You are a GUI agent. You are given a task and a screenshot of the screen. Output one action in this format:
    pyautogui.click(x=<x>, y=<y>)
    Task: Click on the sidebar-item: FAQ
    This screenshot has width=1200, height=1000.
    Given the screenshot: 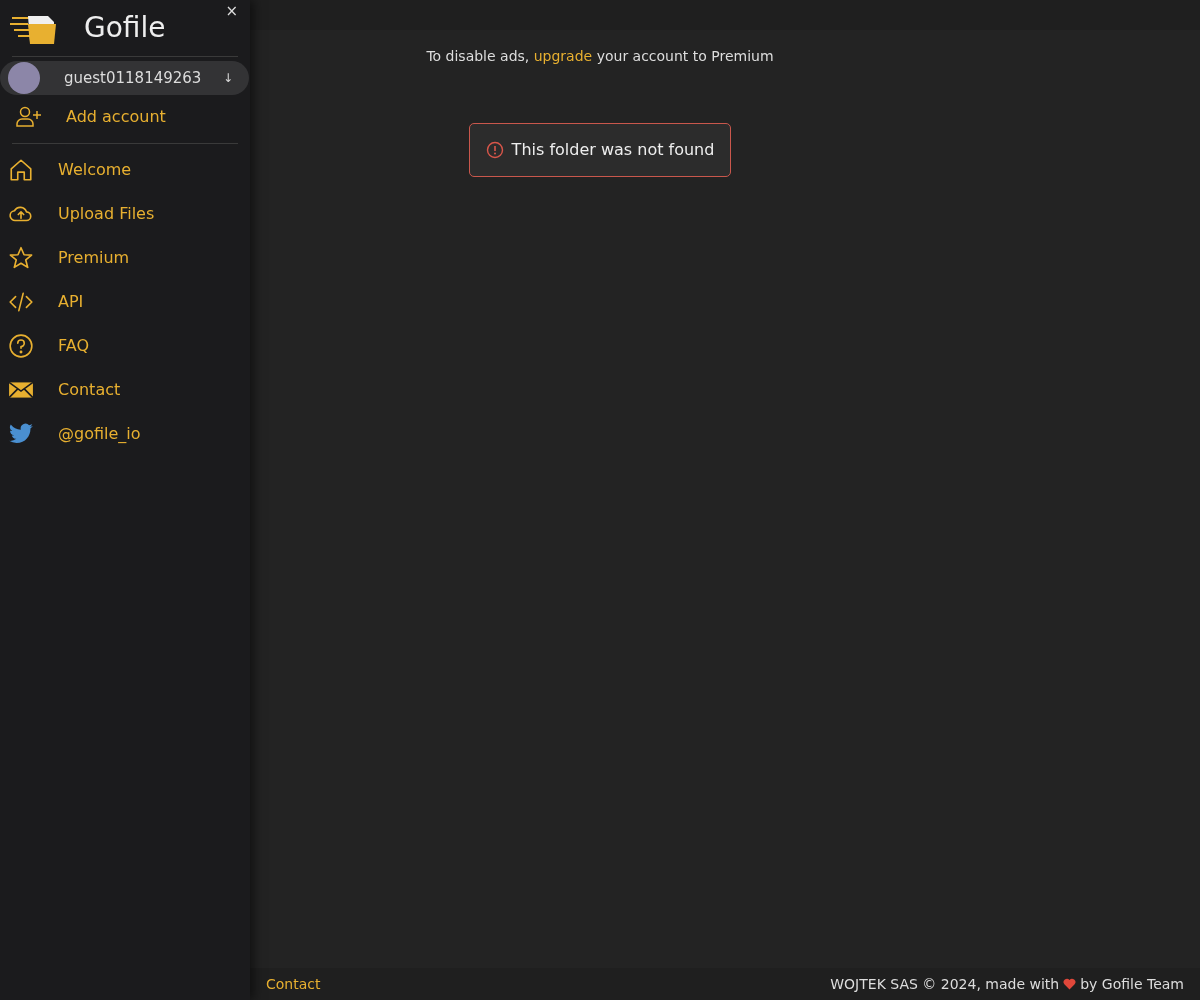 What is the action you would take?
    pyautogui.click(x=125, y=346)
    